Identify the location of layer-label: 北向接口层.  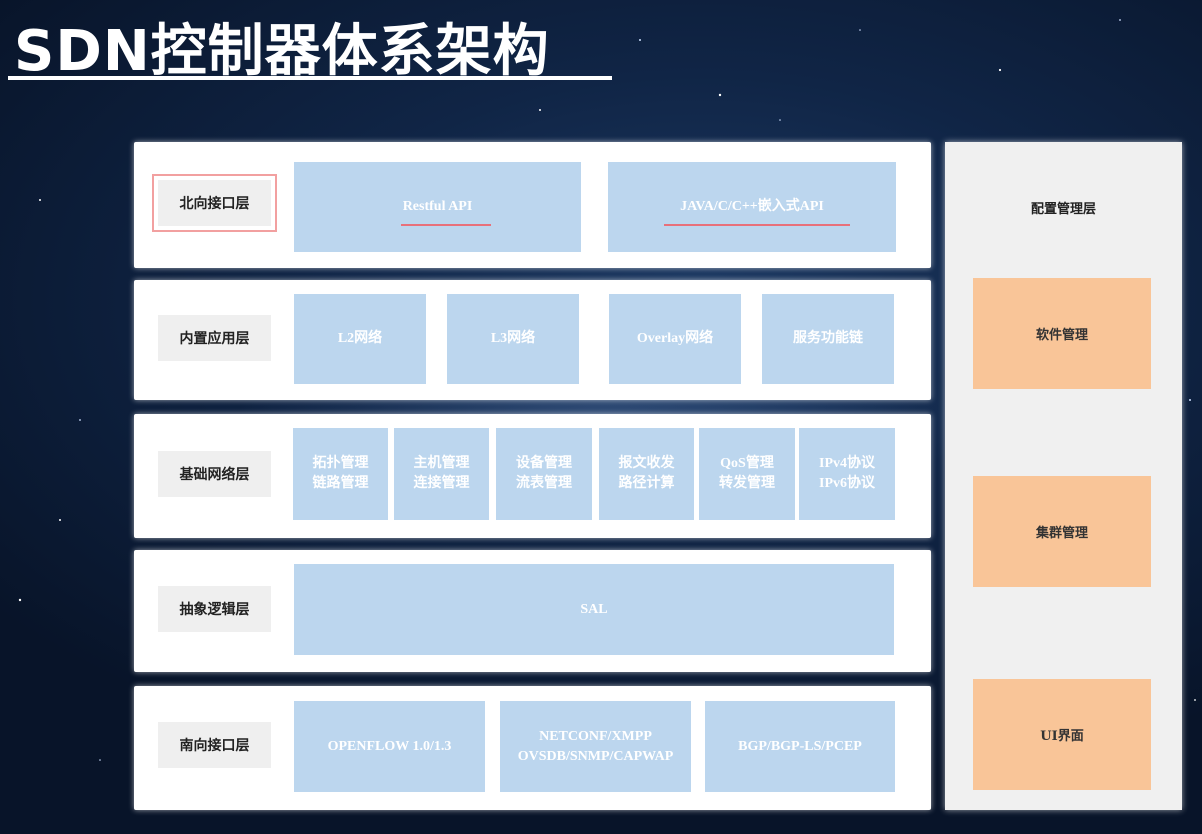
(214, 203).